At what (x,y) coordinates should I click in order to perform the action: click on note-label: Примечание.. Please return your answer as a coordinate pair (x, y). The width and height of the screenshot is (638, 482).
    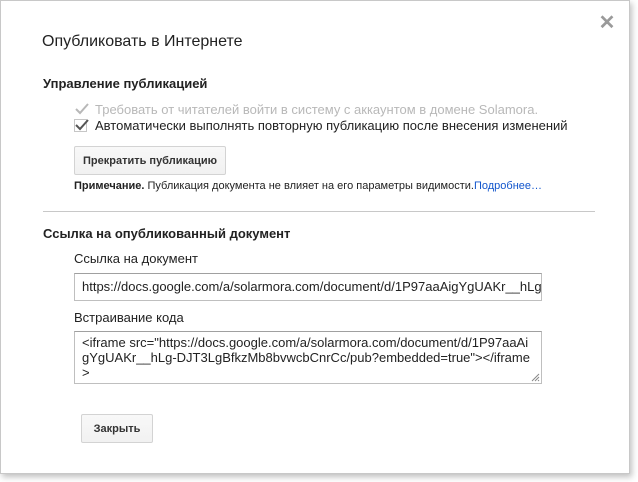
    Looking at the image, I should click on (109, 186).